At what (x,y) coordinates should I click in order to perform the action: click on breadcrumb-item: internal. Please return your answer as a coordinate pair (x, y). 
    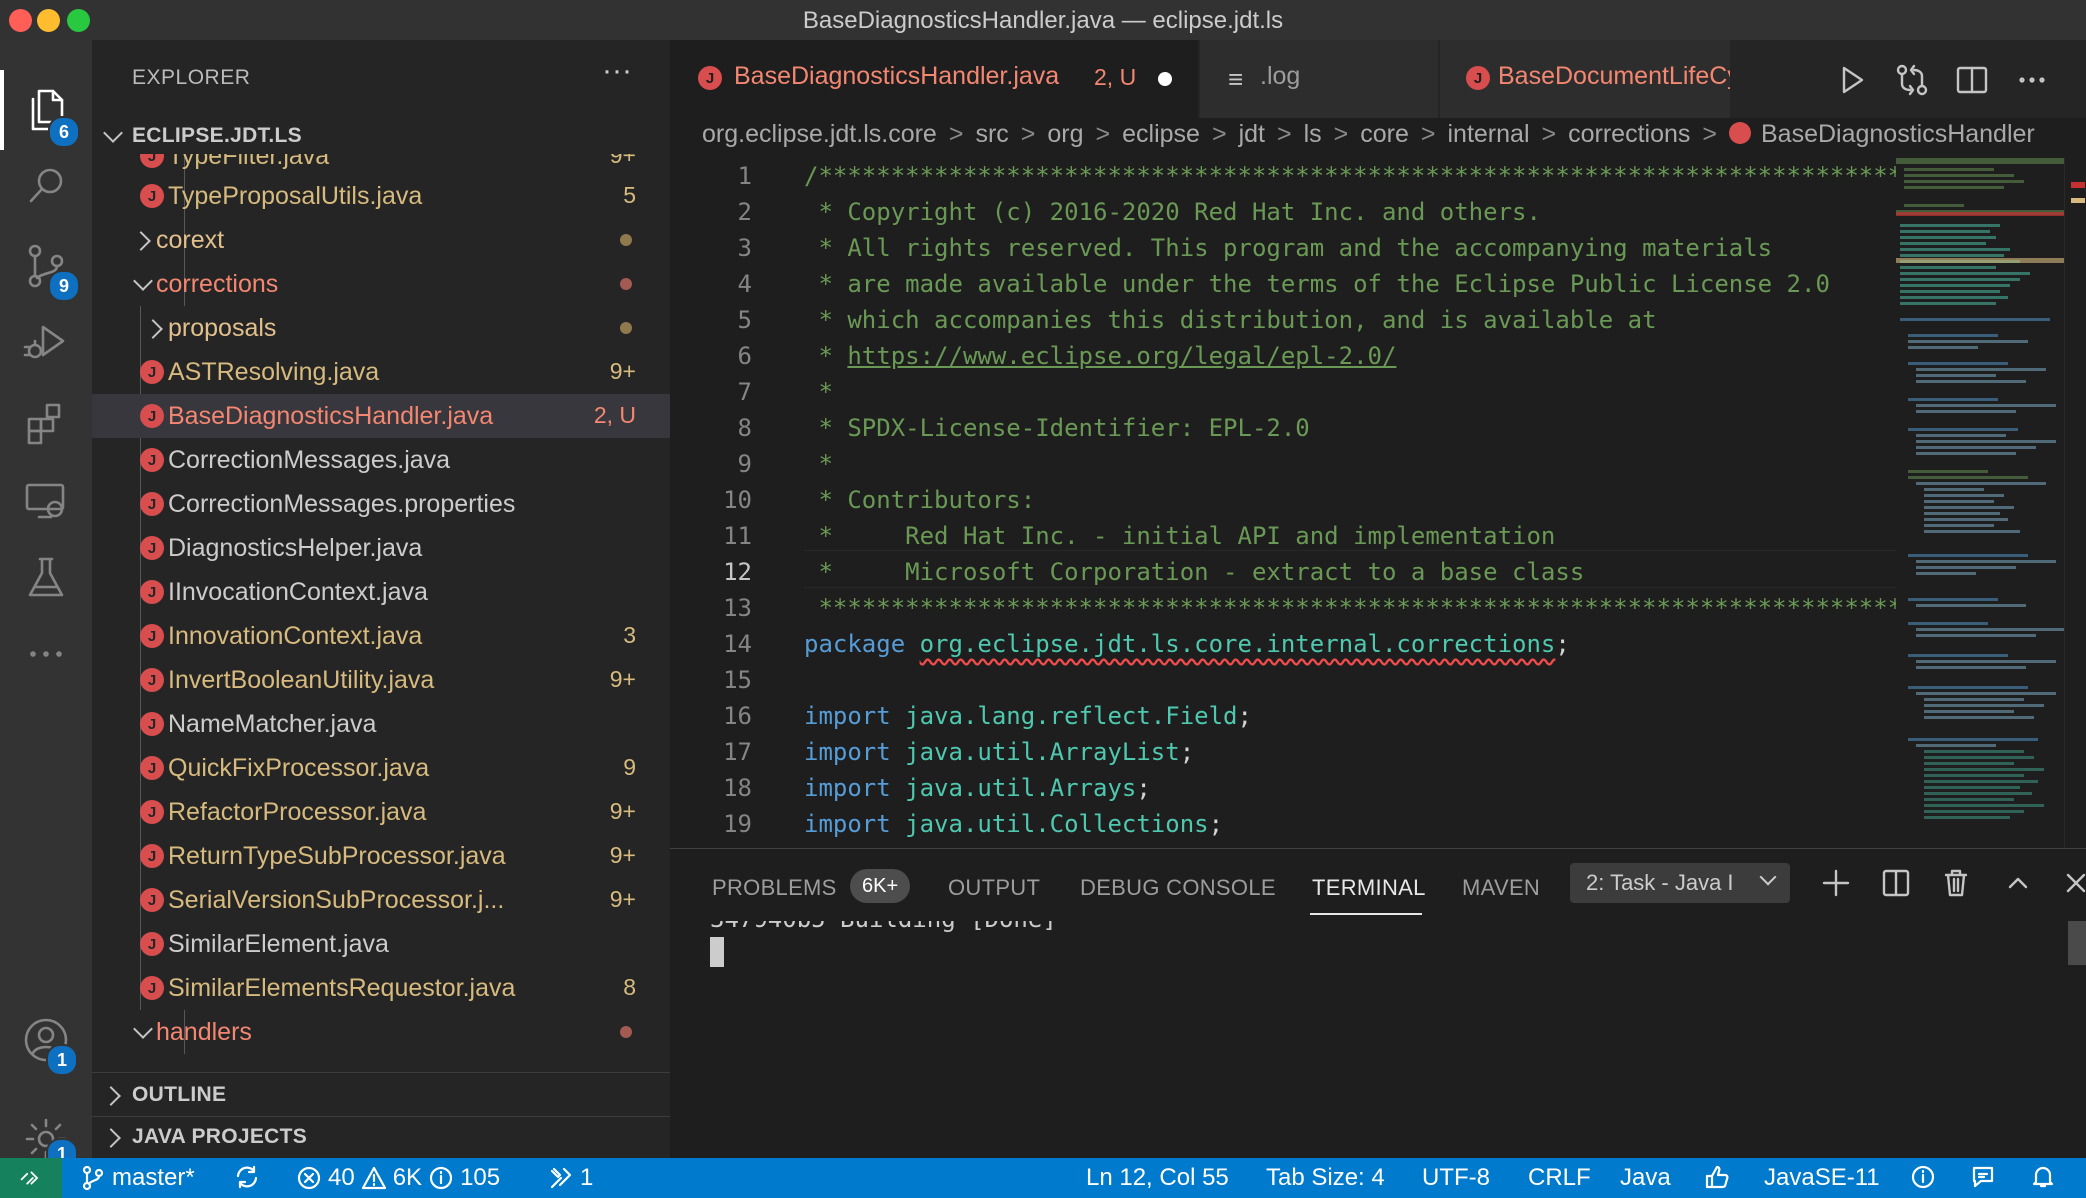
    Looking at the image, I should click on (1489, 134).